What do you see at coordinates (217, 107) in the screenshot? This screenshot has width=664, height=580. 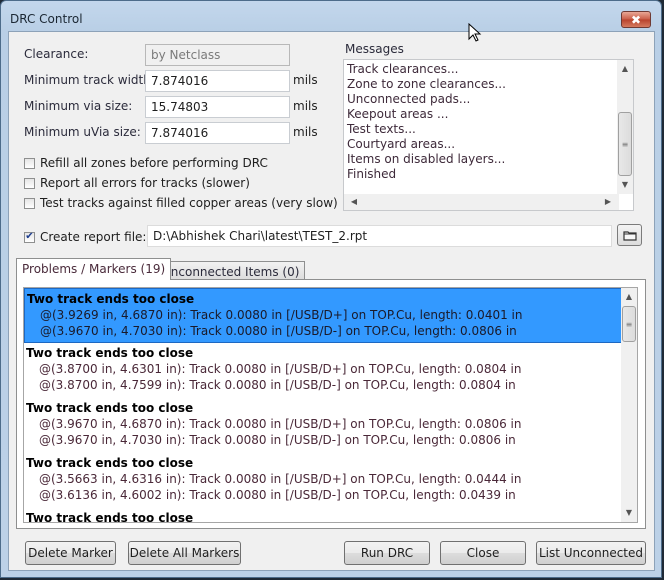 I see `min-via-size-input: 15.74803` at bounding box center [217, 107].